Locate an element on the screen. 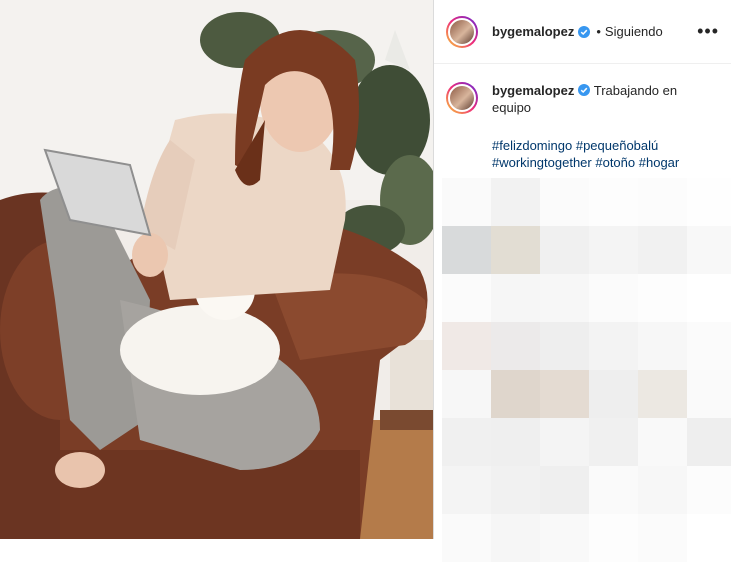 This screenshot has width=731, height=562. hashtag-link: #workingtogether is located at coordinates (542, 162).